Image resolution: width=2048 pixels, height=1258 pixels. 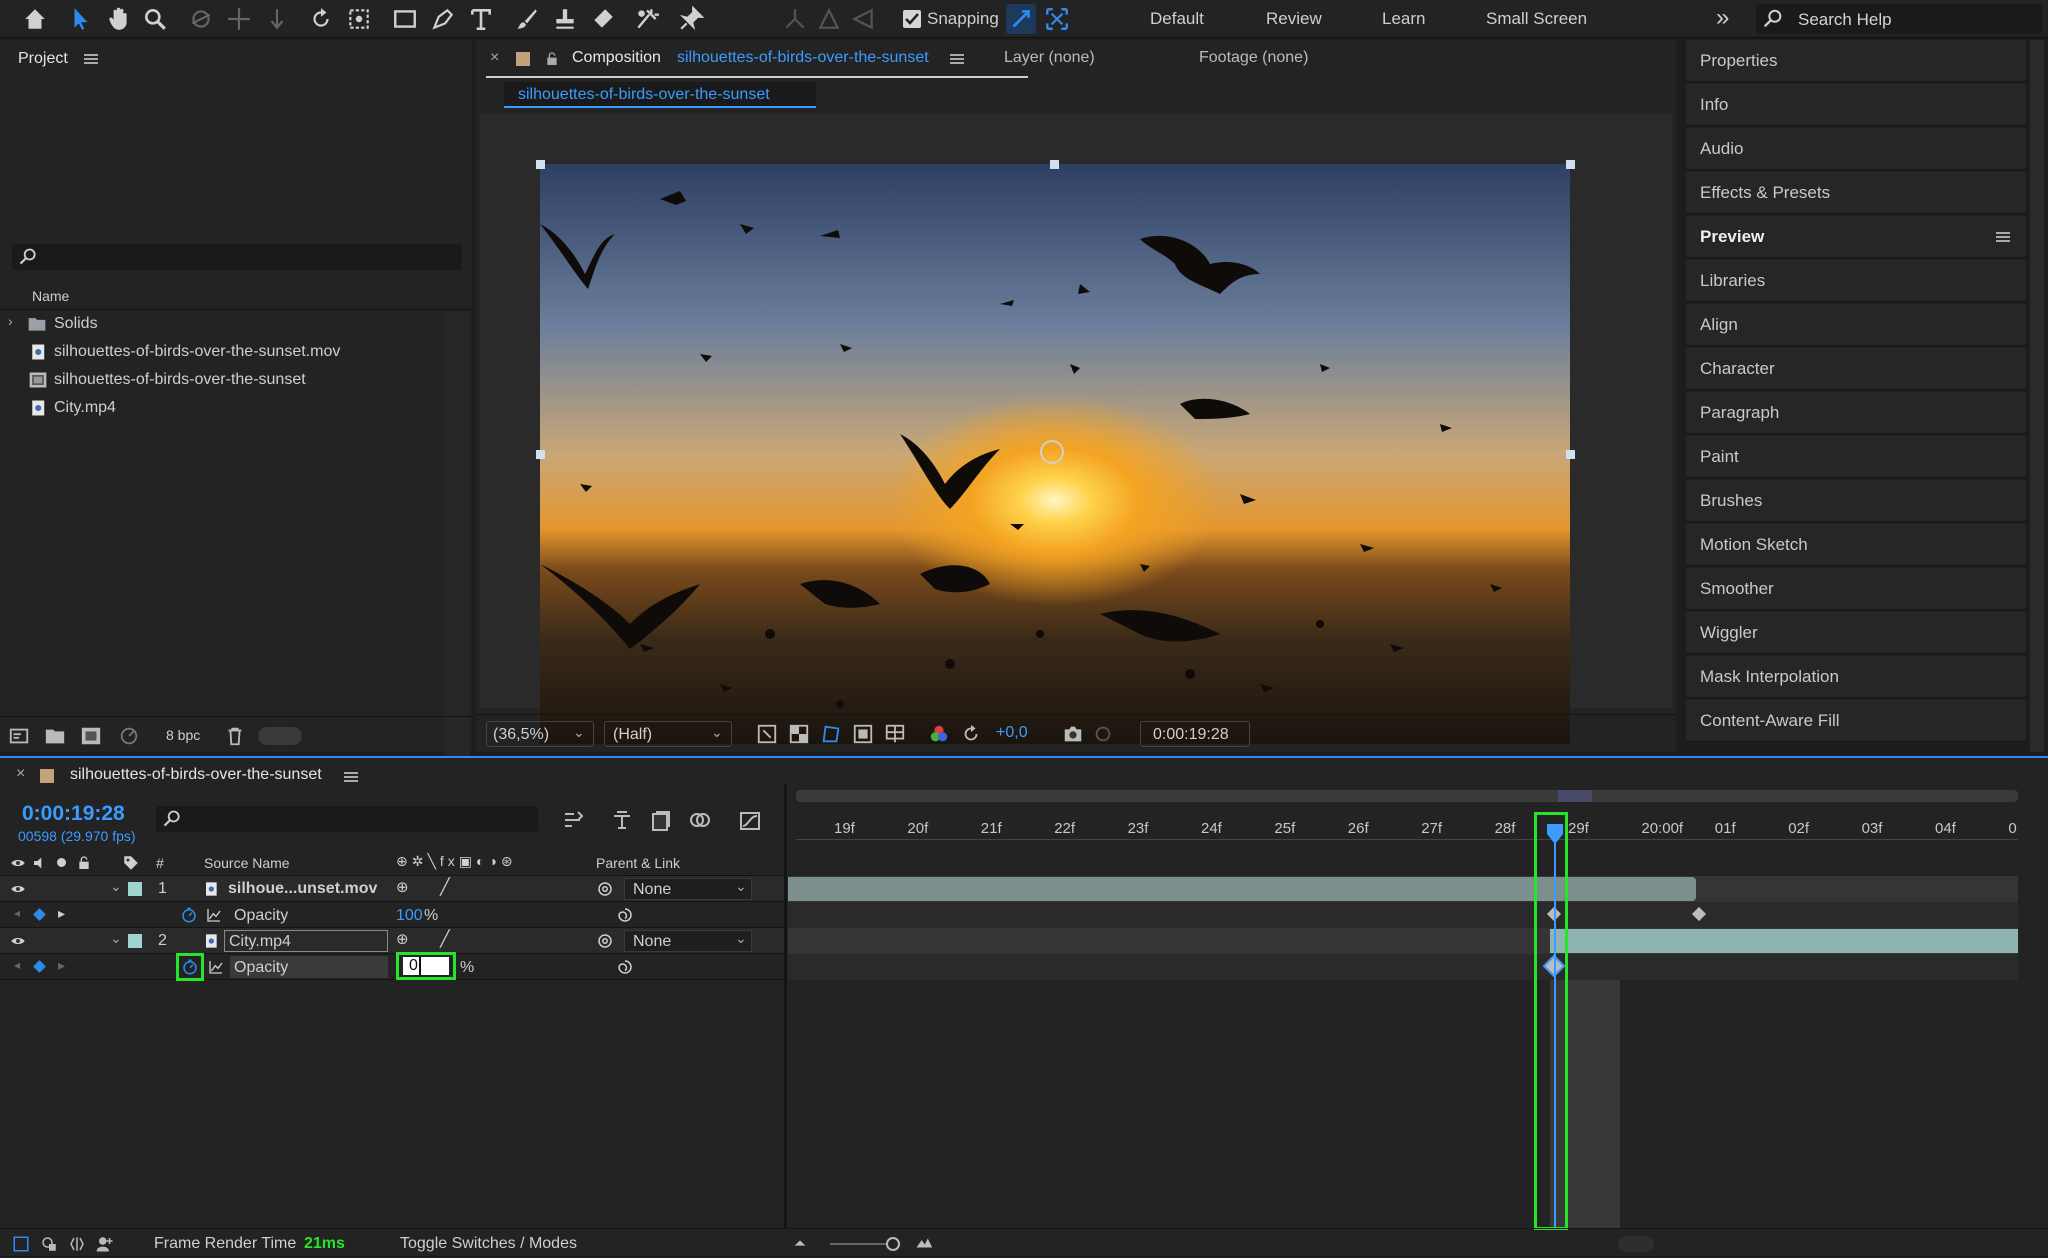 What do you see at coordinates (603, 19) in the screenshot?
I see `eraser-tool-icon` at bounding box center [603, 19].